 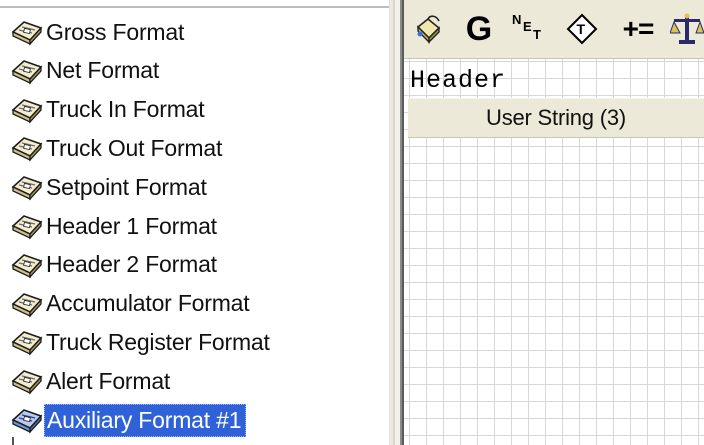 What do you see at coordinates (108, 380) in the screenshot?
I see `tree-item-label: Alert Format` at bounding box center [108, 380].